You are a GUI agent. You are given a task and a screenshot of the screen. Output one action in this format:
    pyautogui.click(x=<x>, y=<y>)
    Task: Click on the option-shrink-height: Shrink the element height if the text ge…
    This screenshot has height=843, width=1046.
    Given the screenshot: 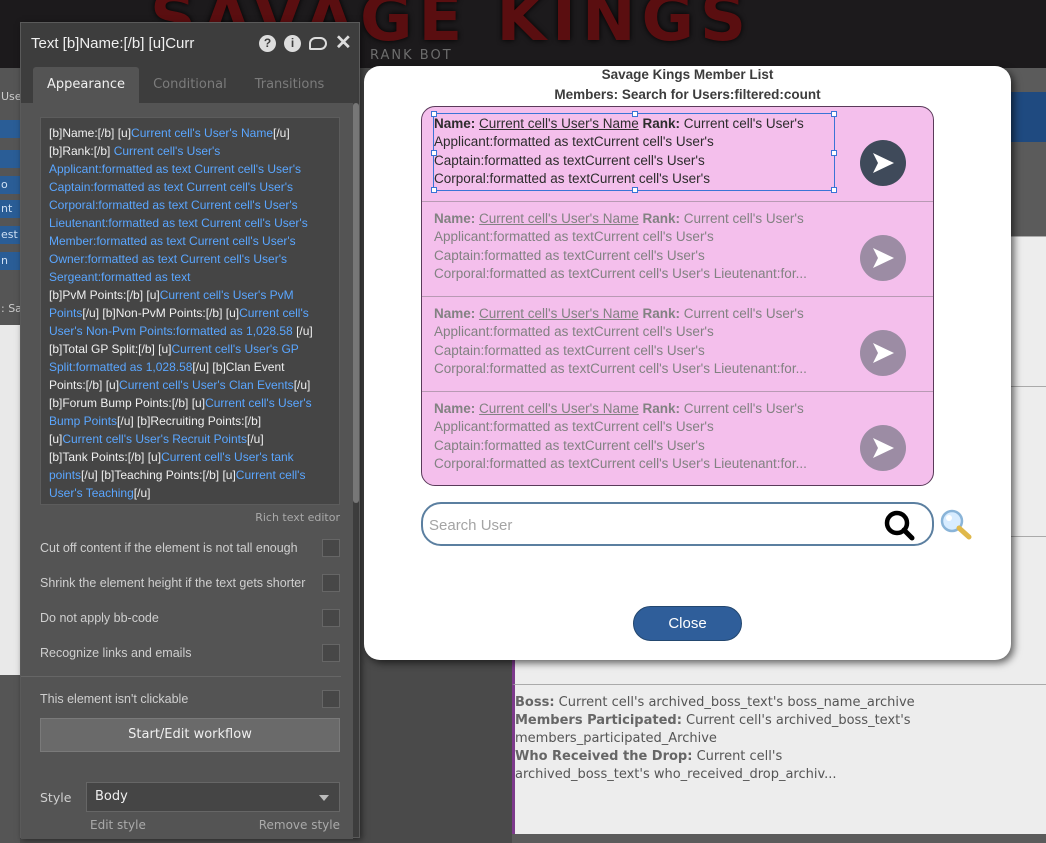 What is the action you would take?
    pyautogui.click(x=190, y=582)
    